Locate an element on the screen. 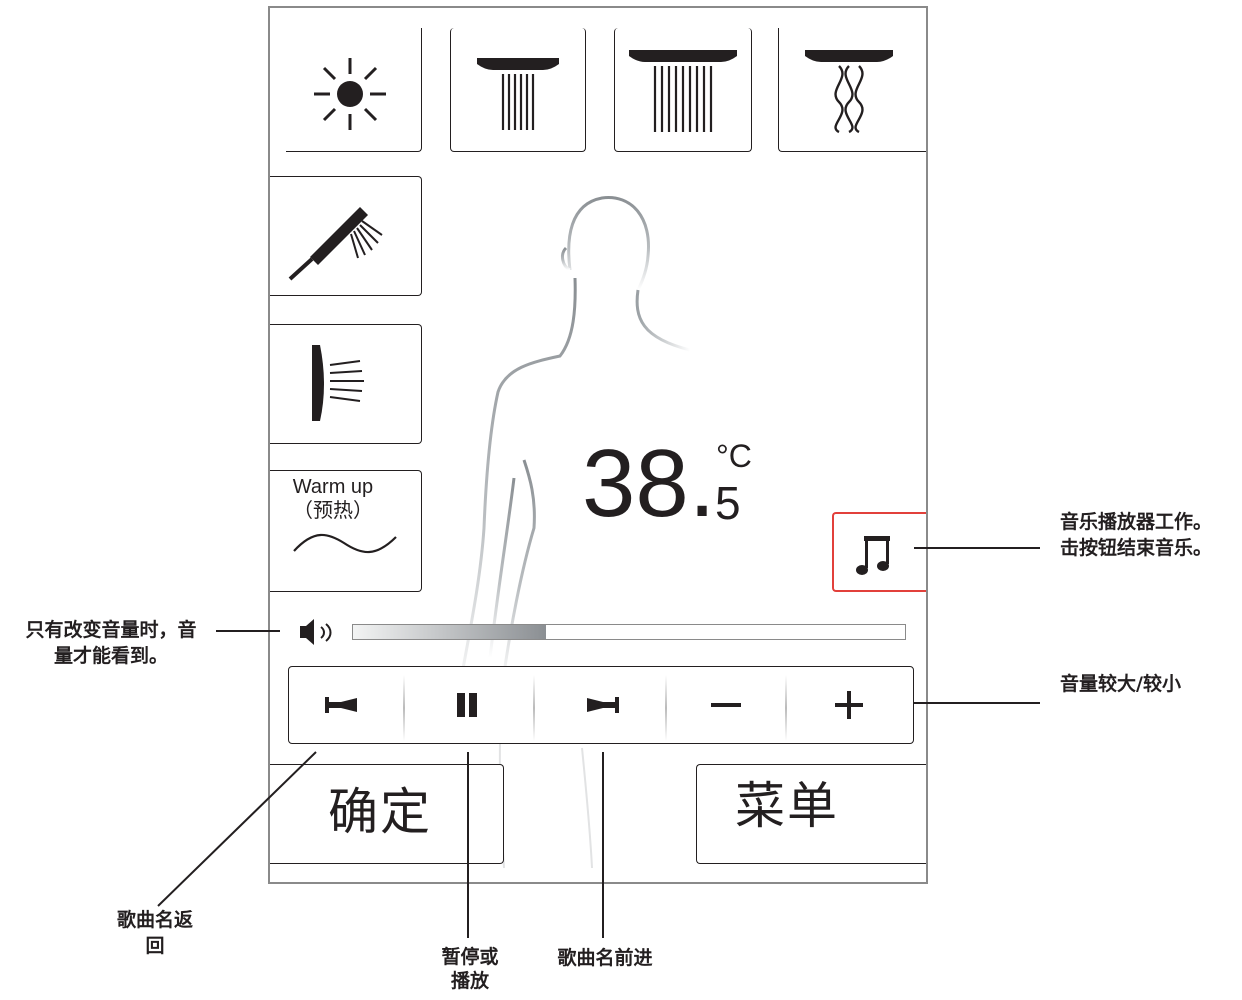 This screenshot has width=1242, height=1000. previous-track-annotation: 歌曲名返 回 is located at coordinates (155, 933).